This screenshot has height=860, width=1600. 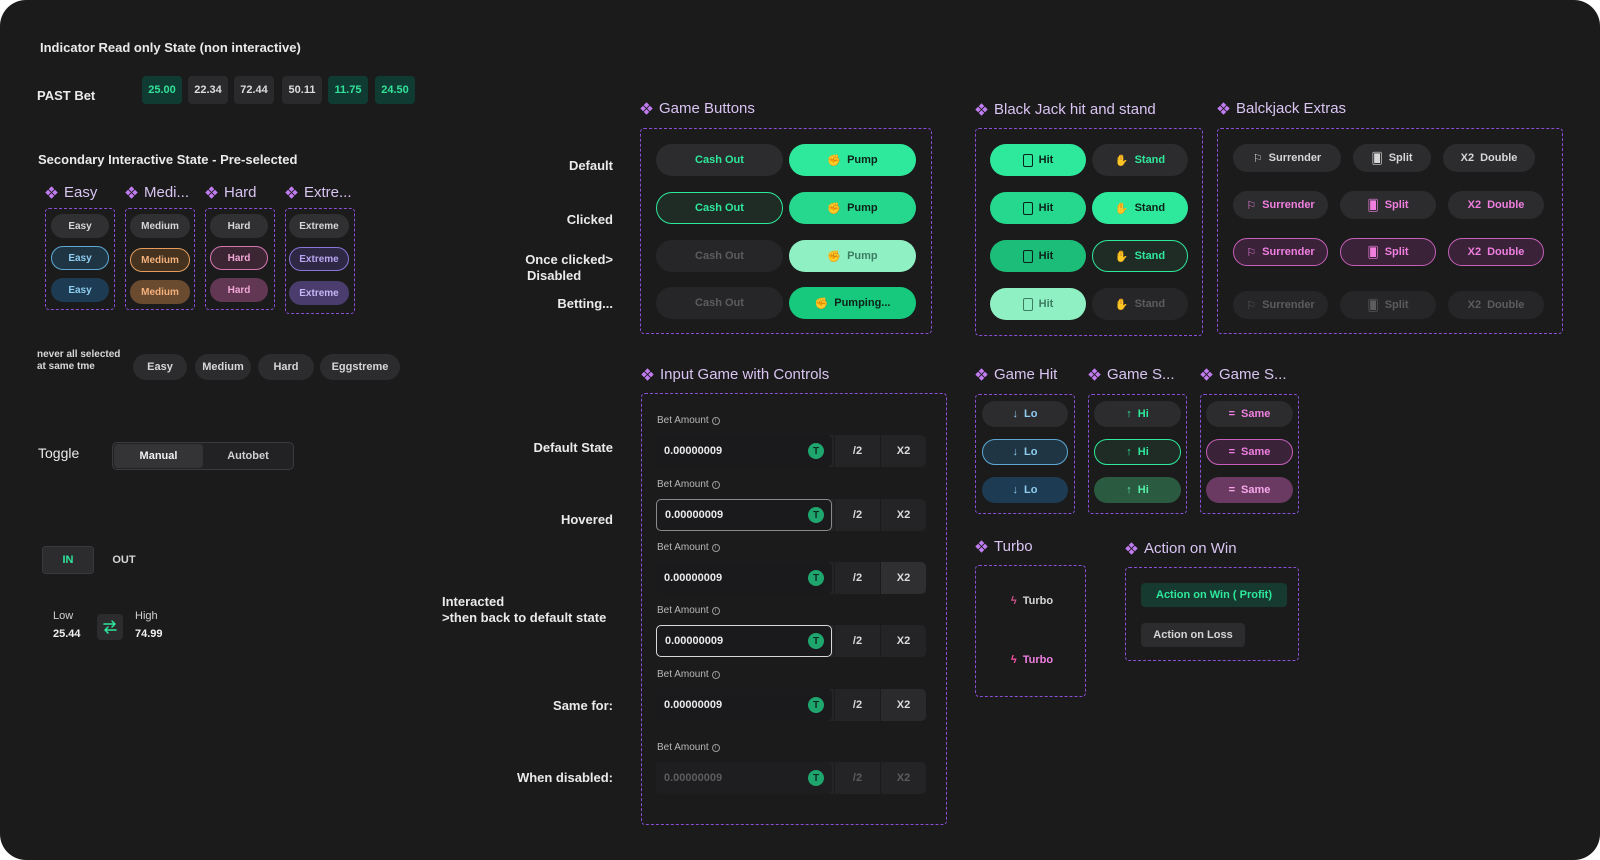 I want to click on never-option-hard: Hard, so click(x=286, y=367).